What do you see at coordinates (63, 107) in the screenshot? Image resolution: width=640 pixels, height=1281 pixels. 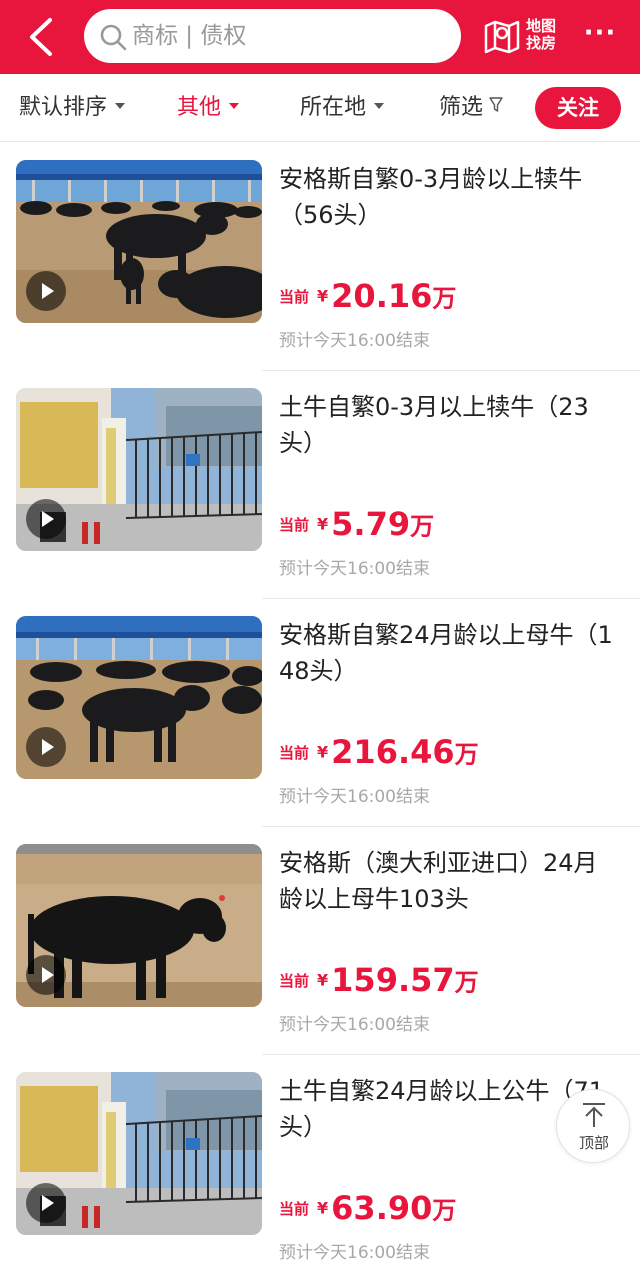 I see `sort-label: 默认排序` at bounding box center [63, 107].